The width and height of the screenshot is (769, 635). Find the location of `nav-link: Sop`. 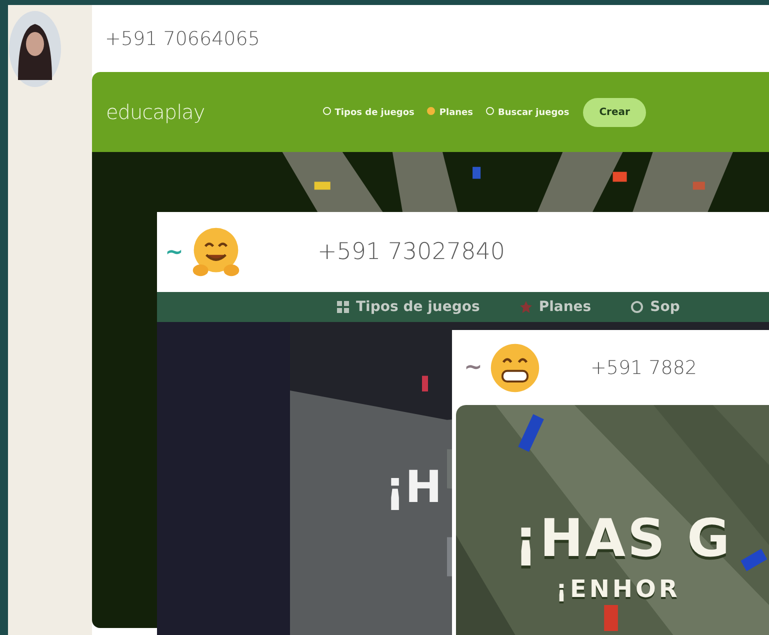

nav-link: Sop is located at coordinates (655, 307).